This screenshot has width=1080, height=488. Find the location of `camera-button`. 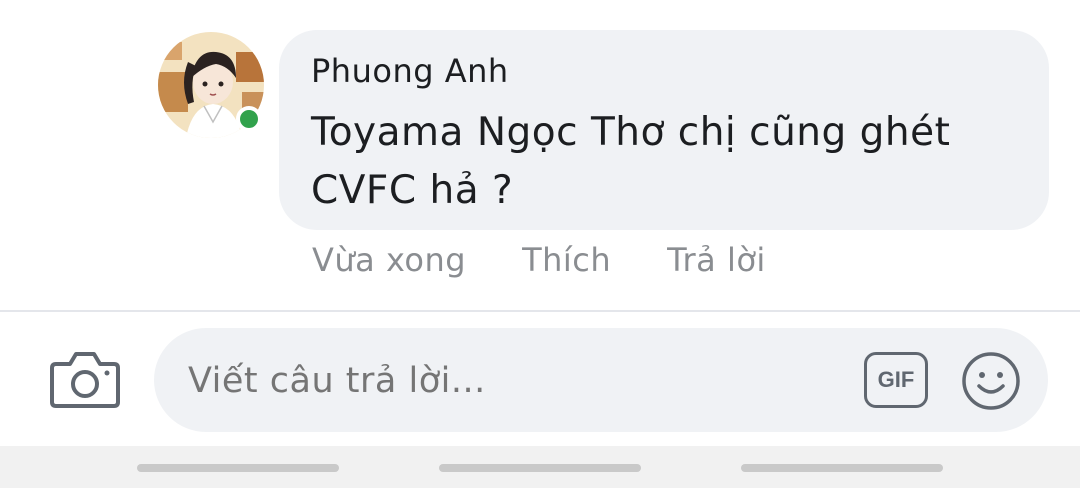

camera-button is located at coordinates (85, 379).